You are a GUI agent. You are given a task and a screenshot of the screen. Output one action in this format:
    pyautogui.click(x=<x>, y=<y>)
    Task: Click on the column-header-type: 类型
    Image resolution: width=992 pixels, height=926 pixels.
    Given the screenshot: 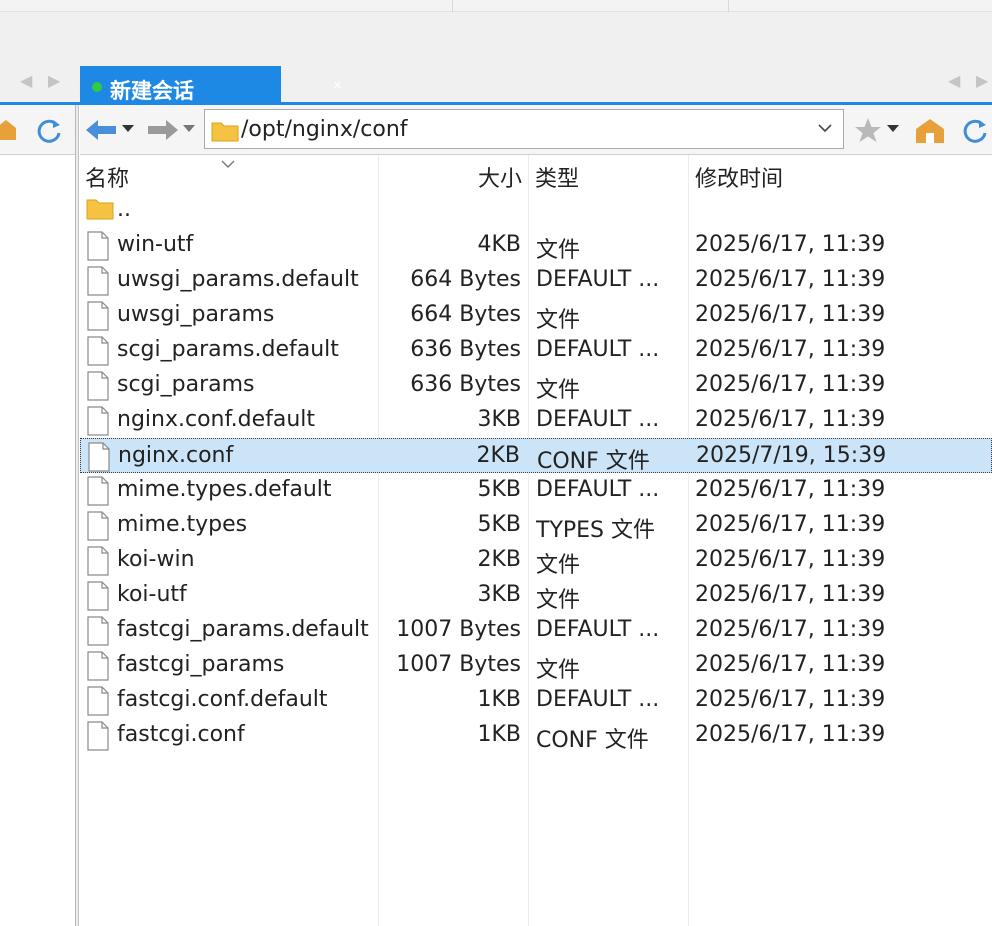 What is the action you would take?
    pyautogui.click(x=557, y=177)
    